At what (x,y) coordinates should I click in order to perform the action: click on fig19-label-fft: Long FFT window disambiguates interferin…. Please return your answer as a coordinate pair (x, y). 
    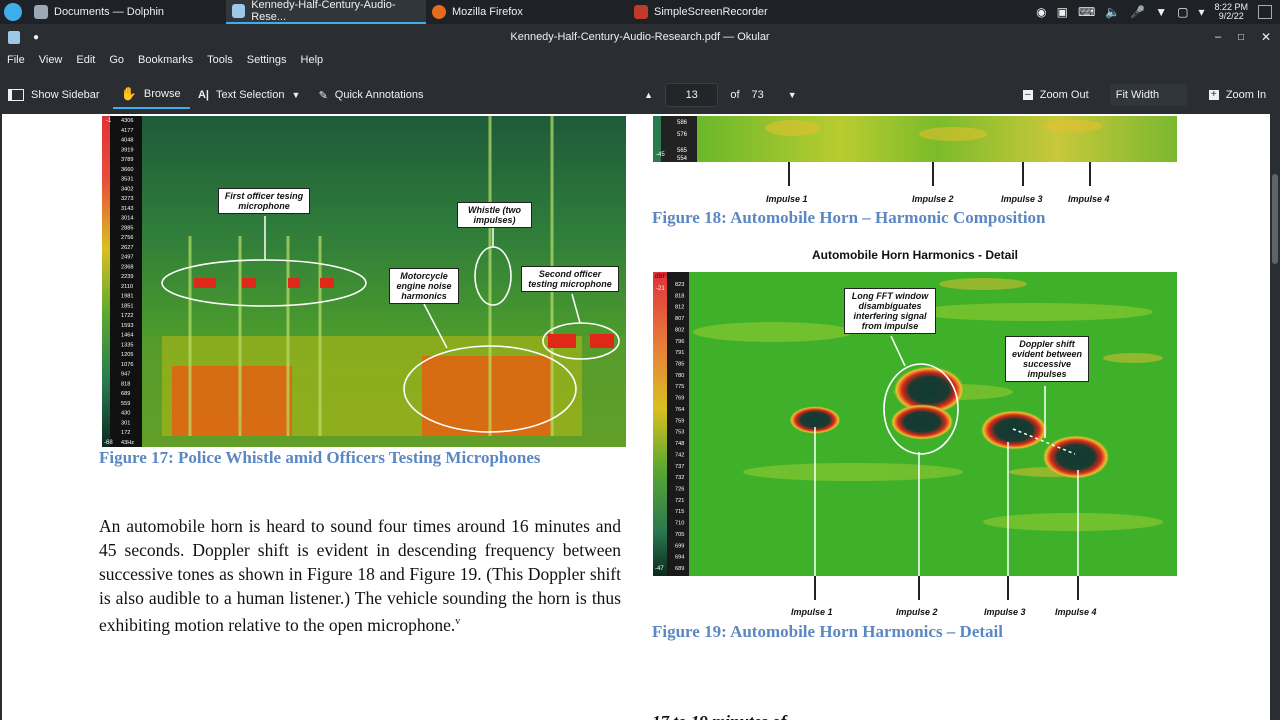
    Looking at the image, I should click on (890, 311).